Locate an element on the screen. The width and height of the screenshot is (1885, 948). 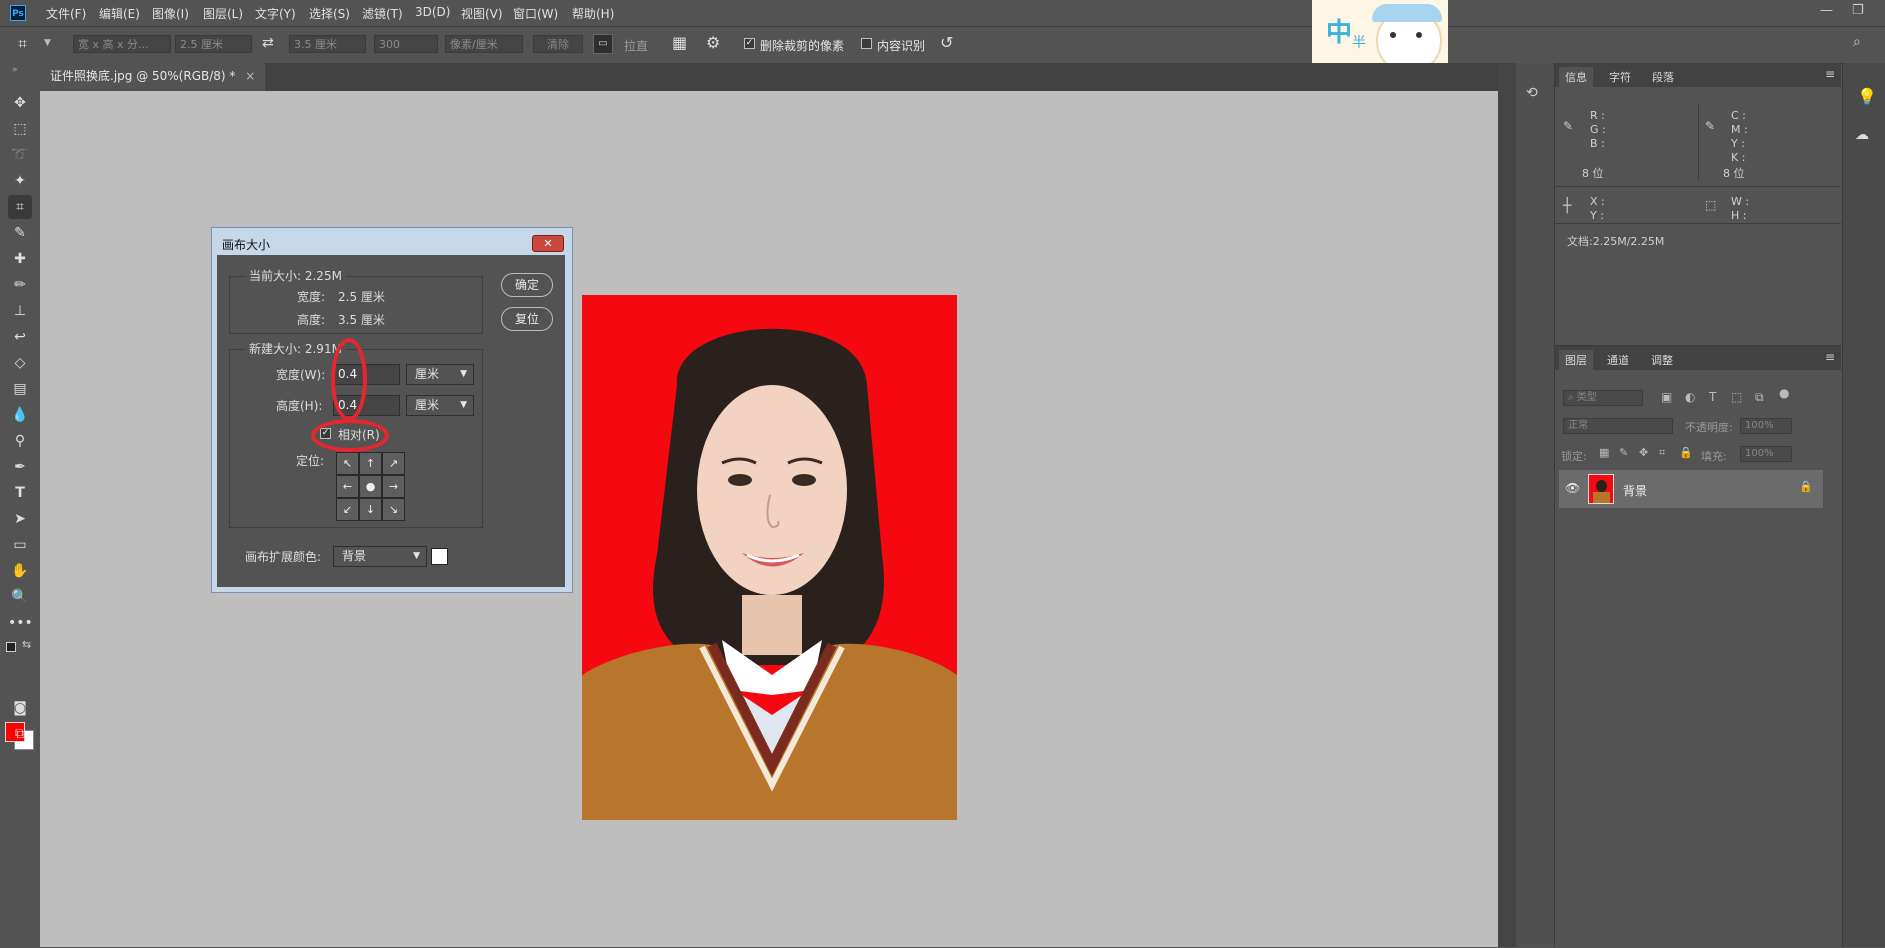
menu-file: 文件(F) is located at coordinates (66, 13).